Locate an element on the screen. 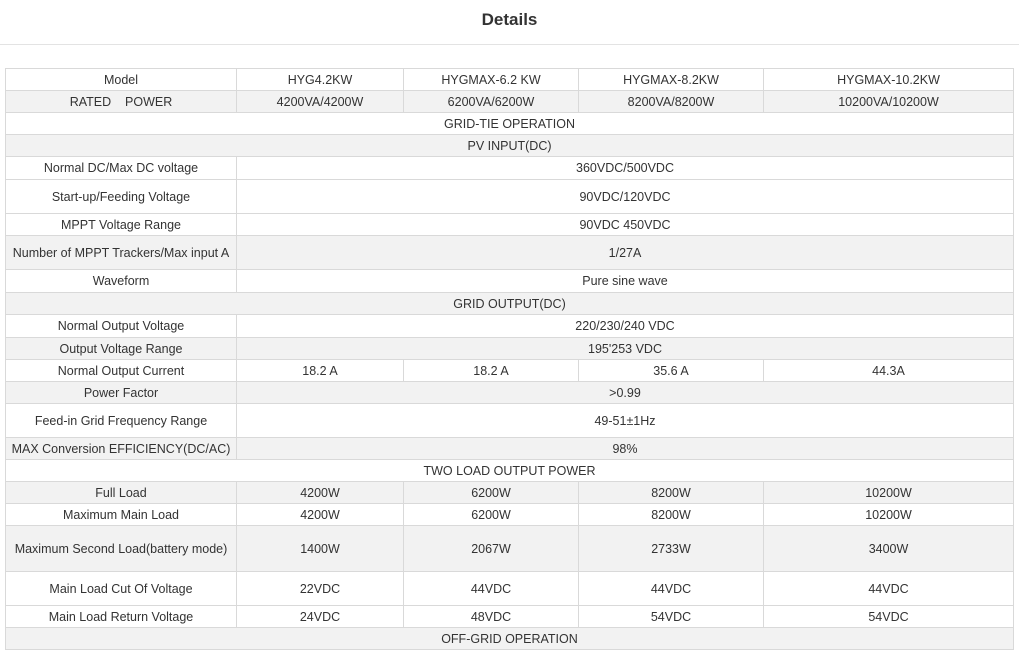 This screenshot has height=662, width=1019. row-value: Pure sine wave is located at coordinates (625, 281).